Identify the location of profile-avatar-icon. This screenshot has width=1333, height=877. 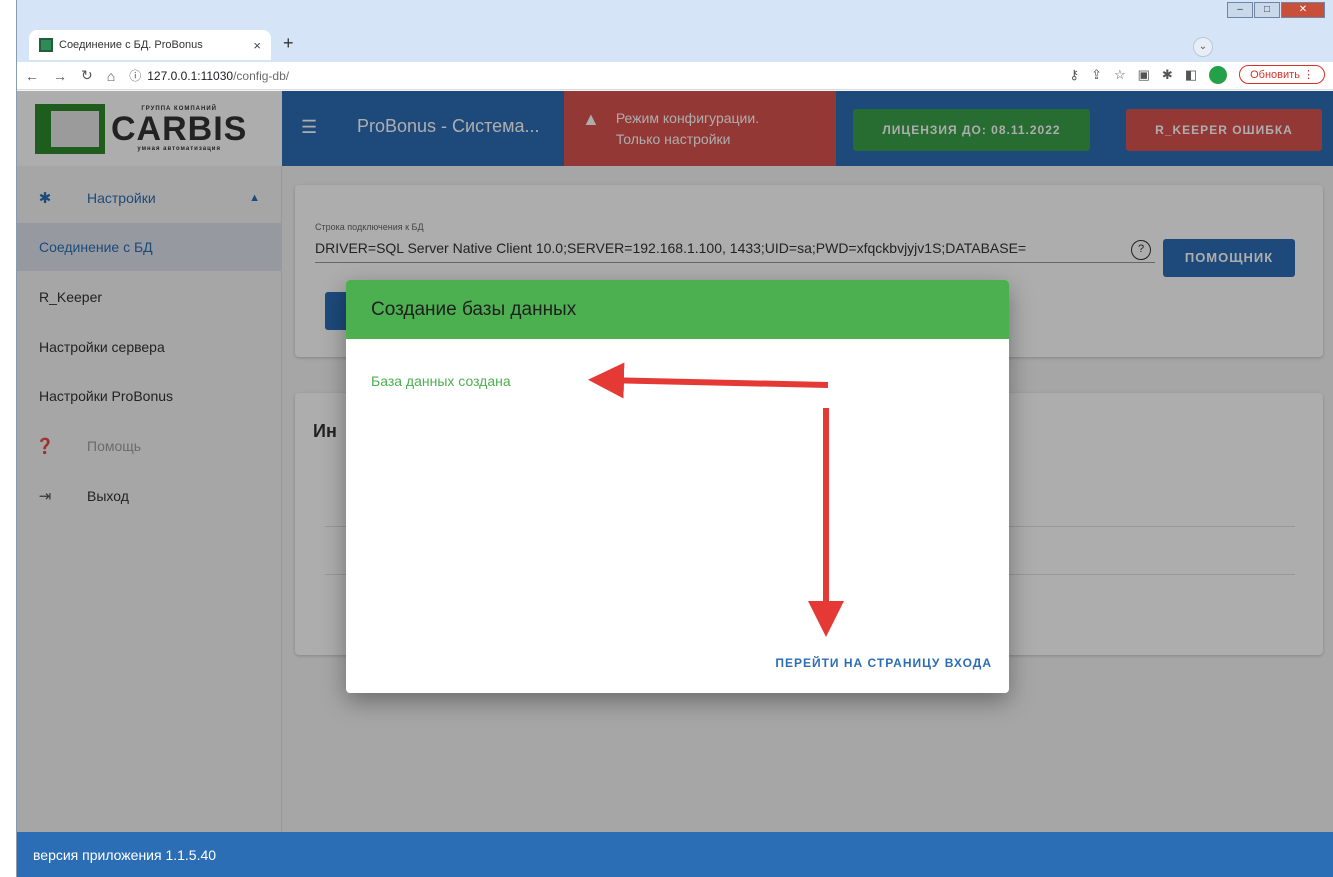
(1218, 74).